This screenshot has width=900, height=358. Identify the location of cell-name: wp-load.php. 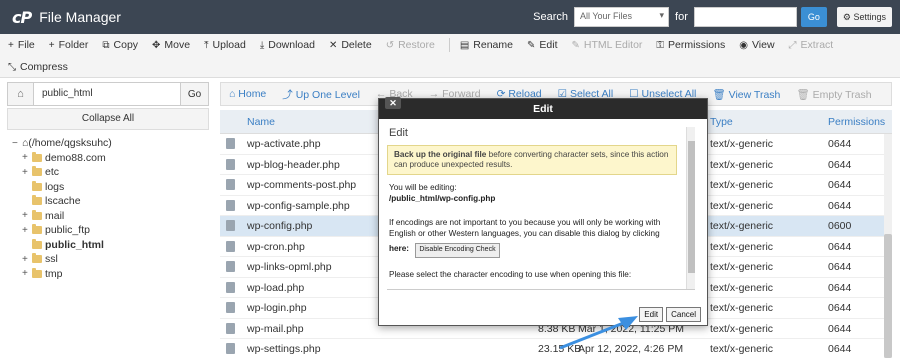
(275, 288).